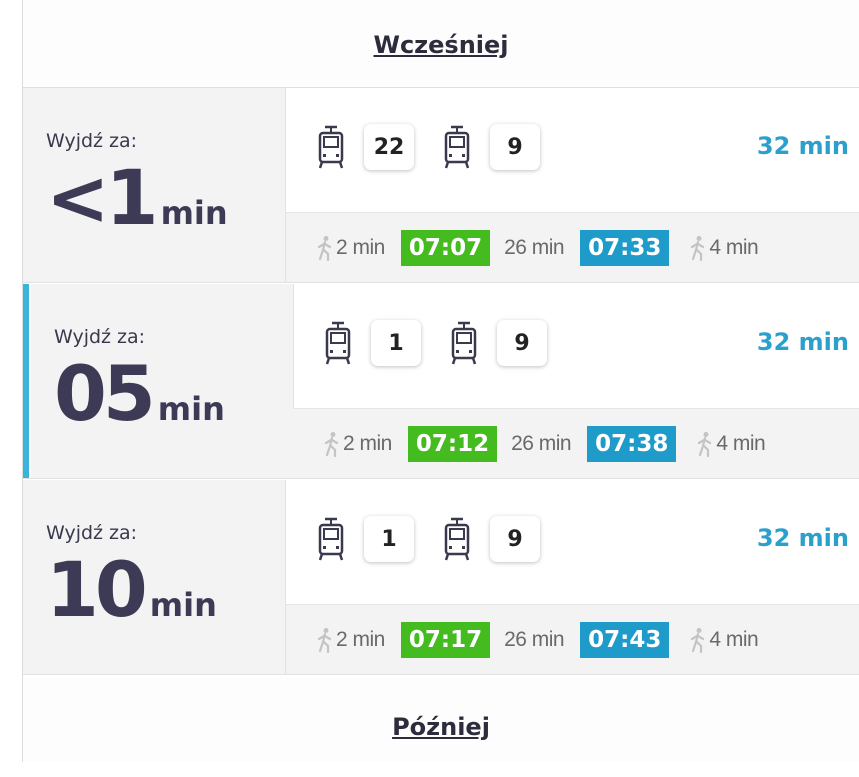 This screenshot has width=859, height=777. Describe the element at coordinates (632, 443) in the screenshot. I see `arrival-time-badge: 07:38` at that location.